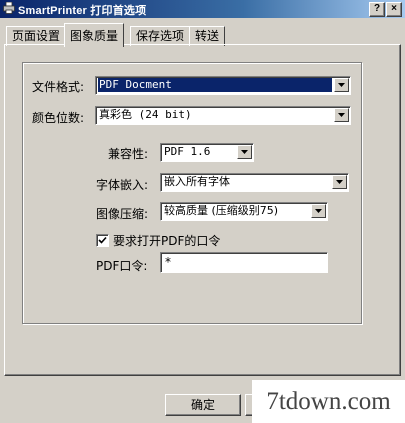 The image size is (405, 423). Describe the element at coordinates (82, 11) in the screenshot. I see `window-title: SmartPrinter 打印首选项` at that location.